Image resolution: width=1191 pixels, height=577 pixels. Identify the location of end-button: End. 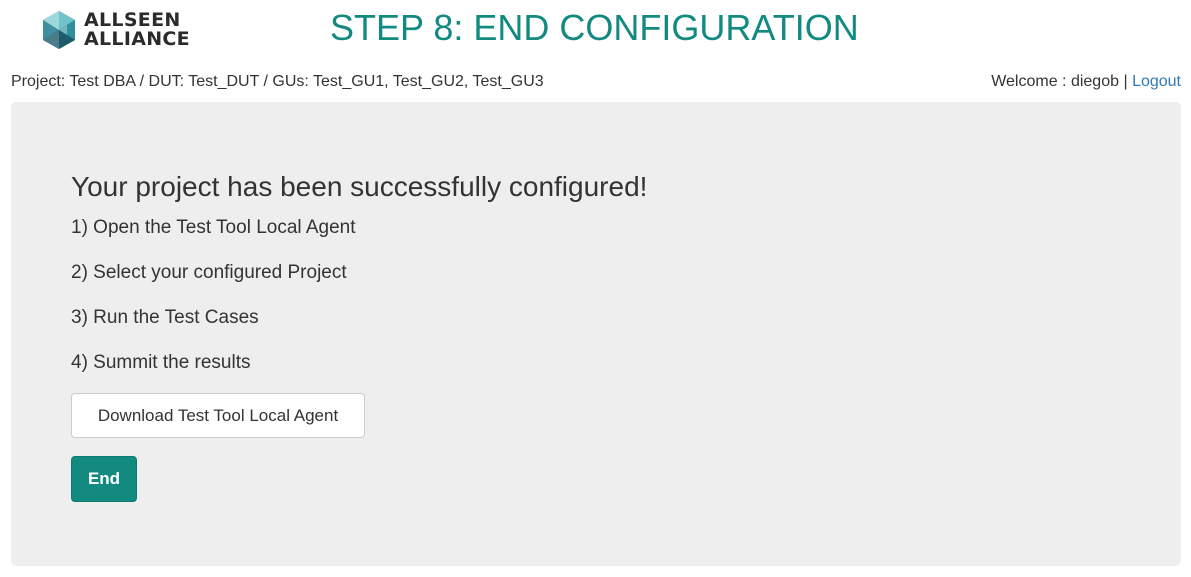
(104, 479).